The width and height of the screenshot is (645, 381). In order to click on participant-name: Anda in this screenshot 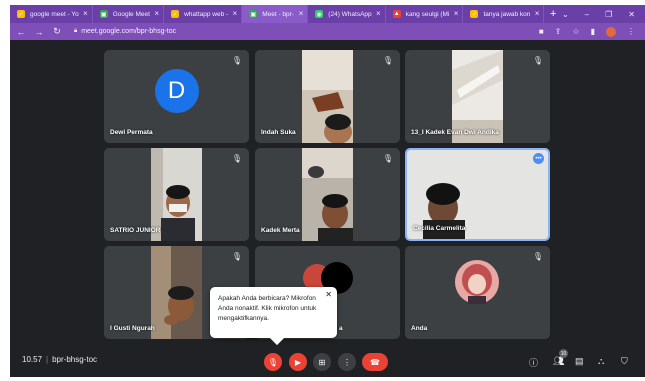, I will do `click(419, 328)`.